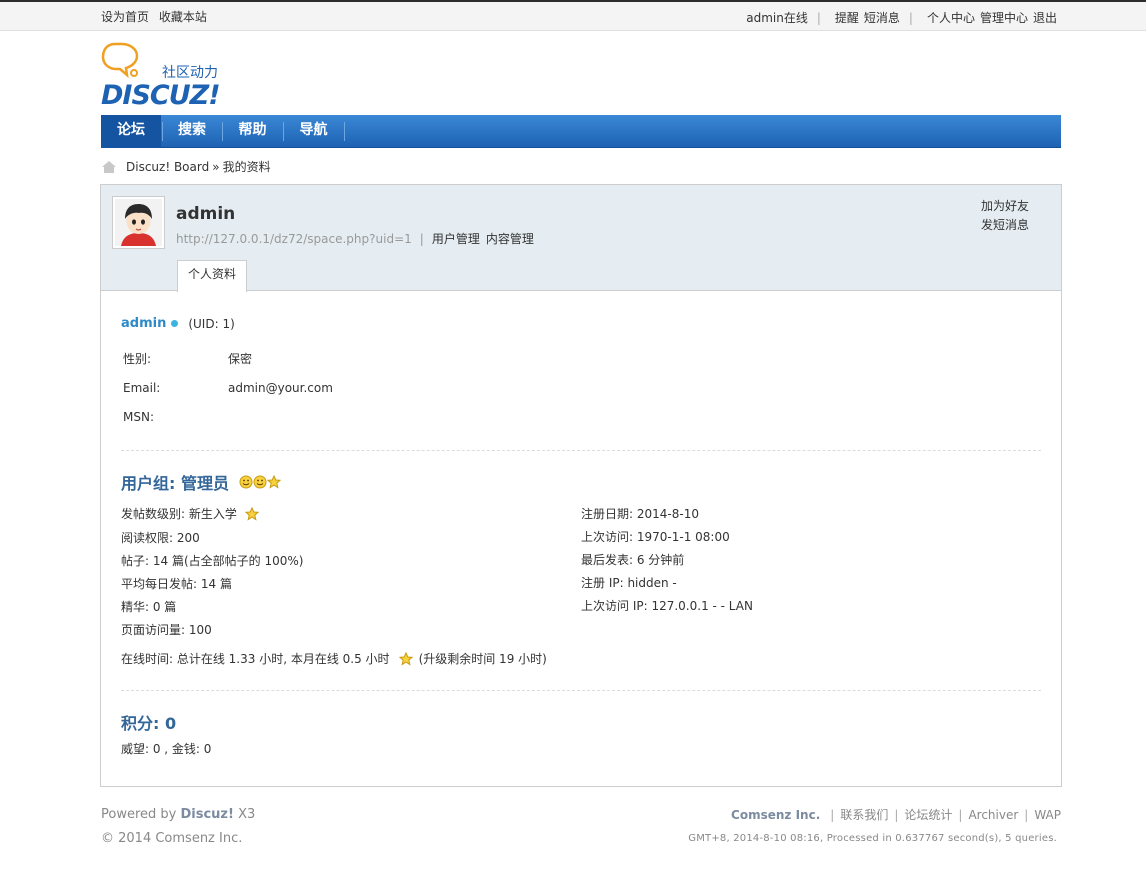 The image size is (1146, 895). What do you see at coordinates (244, 814) in the screenshot?
I see `powered-version: X3` at bounding box center [244, 814].